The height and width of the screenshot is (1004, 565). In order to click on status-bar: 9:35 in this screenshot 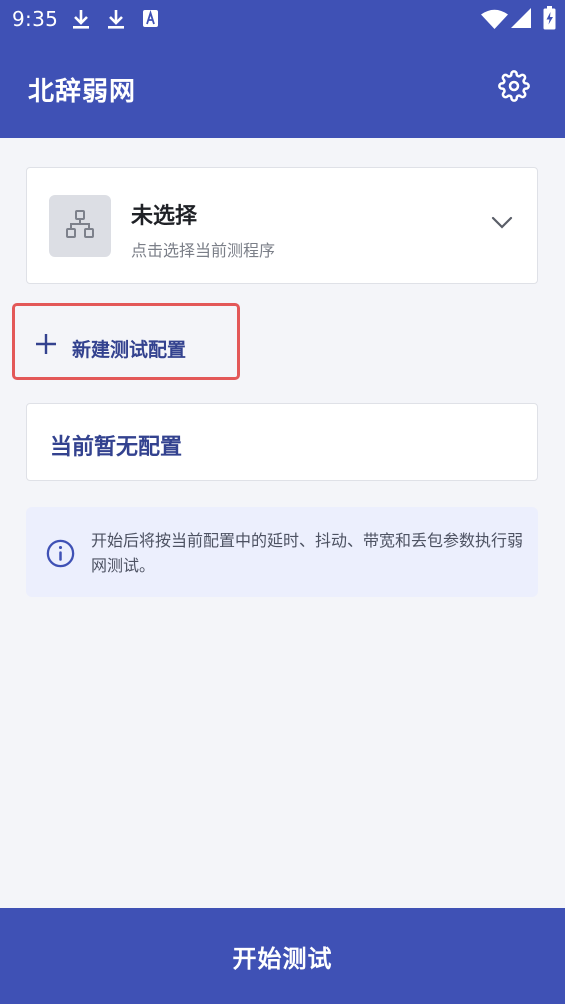, I will do `click(282, 19)`.